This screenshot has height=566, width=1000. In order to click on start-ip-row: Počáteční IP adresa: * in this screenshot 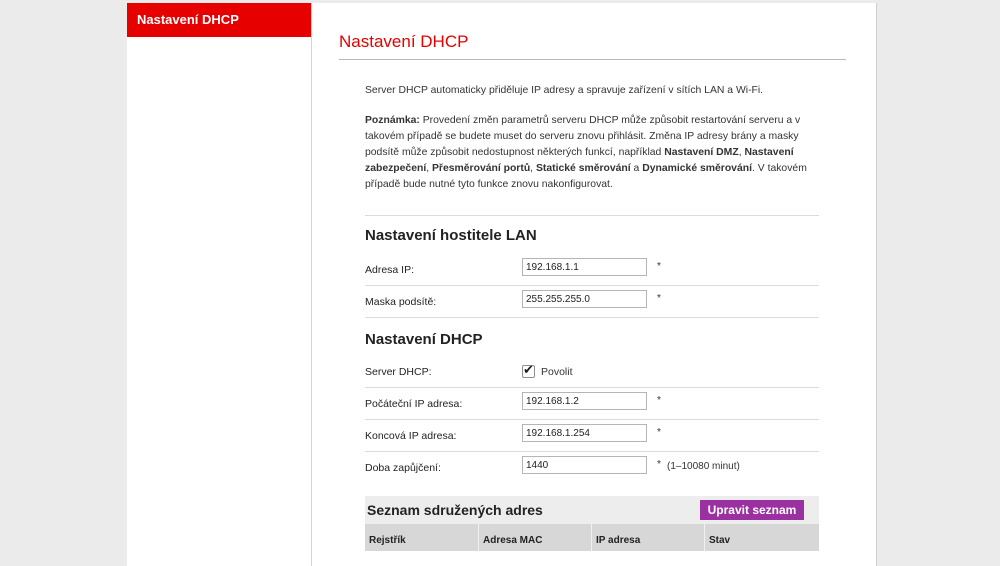, I will do `click(592, 404)`.